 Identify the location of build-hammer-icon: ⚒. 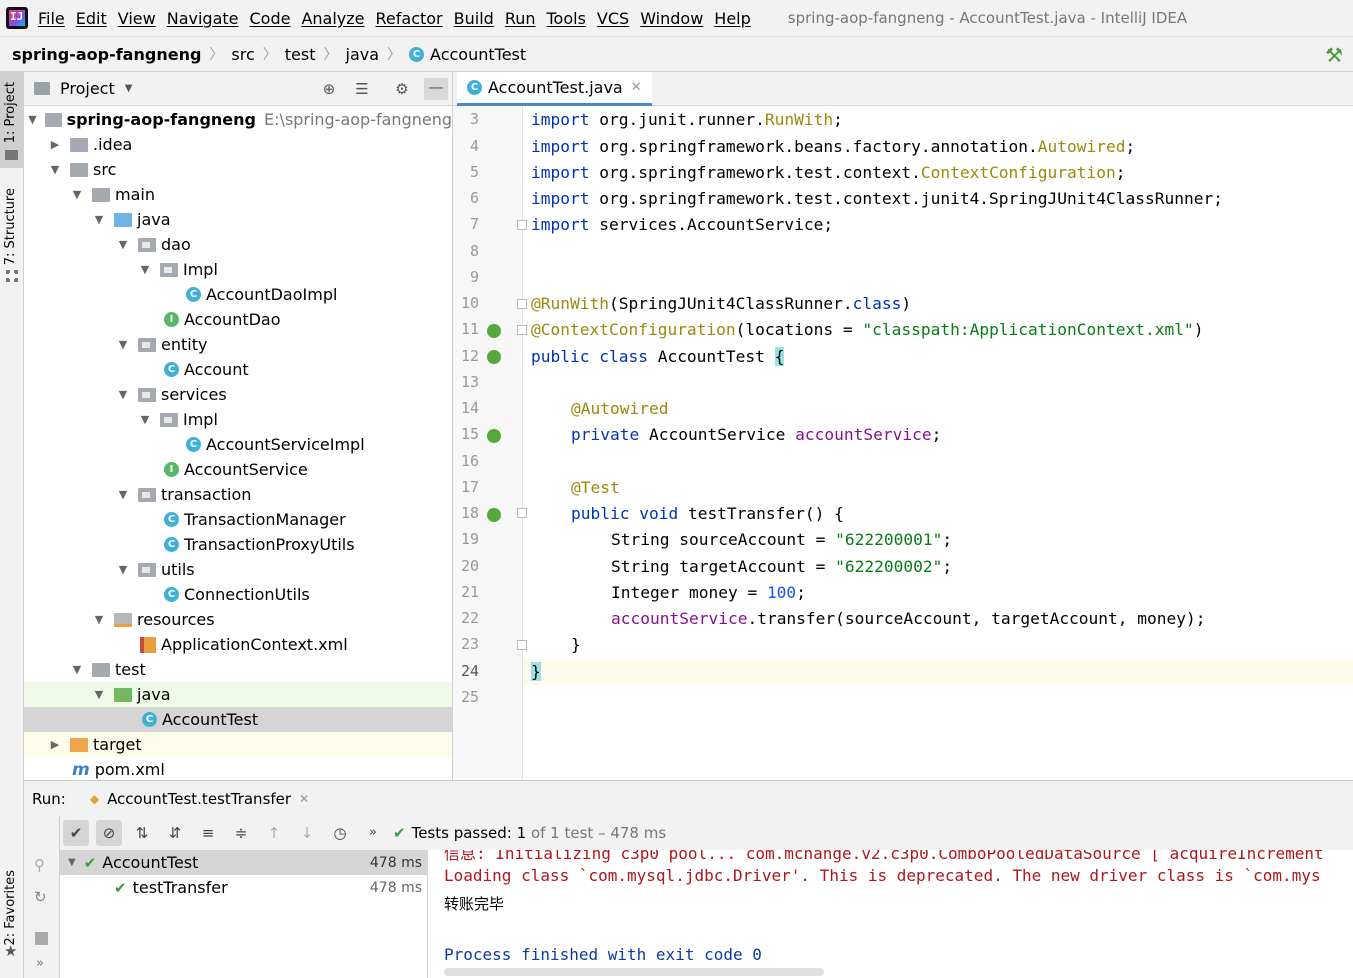
(1334, 55).